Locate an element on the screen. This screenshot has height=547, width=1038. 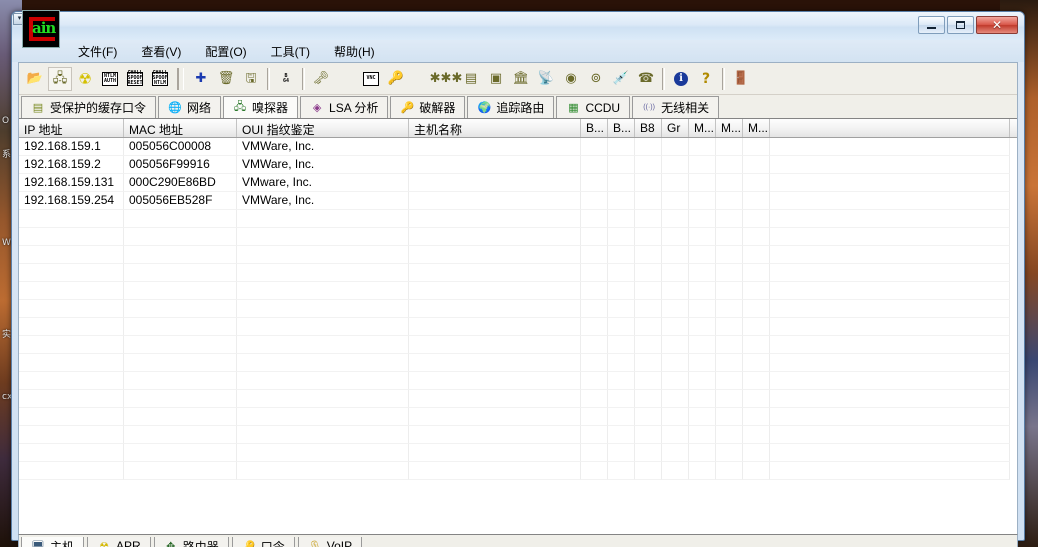
password-crack-button: ✱✱✱ is located at coordinates (446, 79).